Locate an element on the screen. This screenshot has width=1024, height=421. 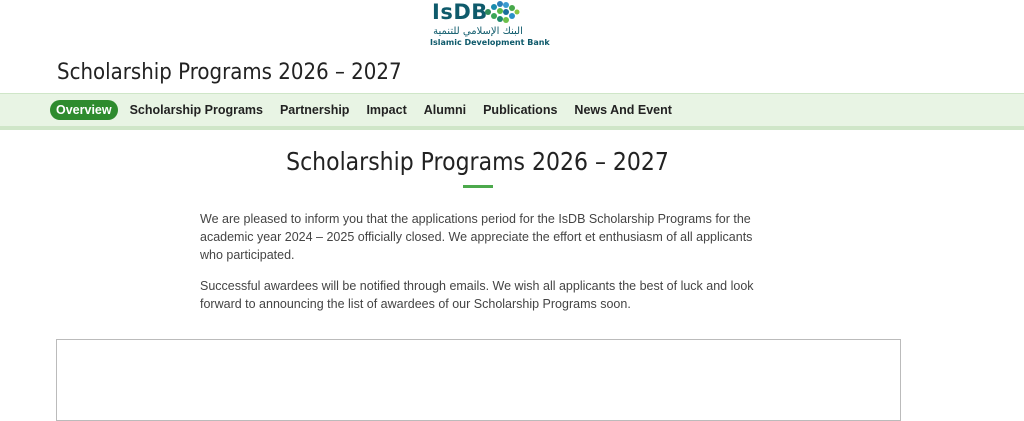
globe-icon is located at coordinates (502, 12).